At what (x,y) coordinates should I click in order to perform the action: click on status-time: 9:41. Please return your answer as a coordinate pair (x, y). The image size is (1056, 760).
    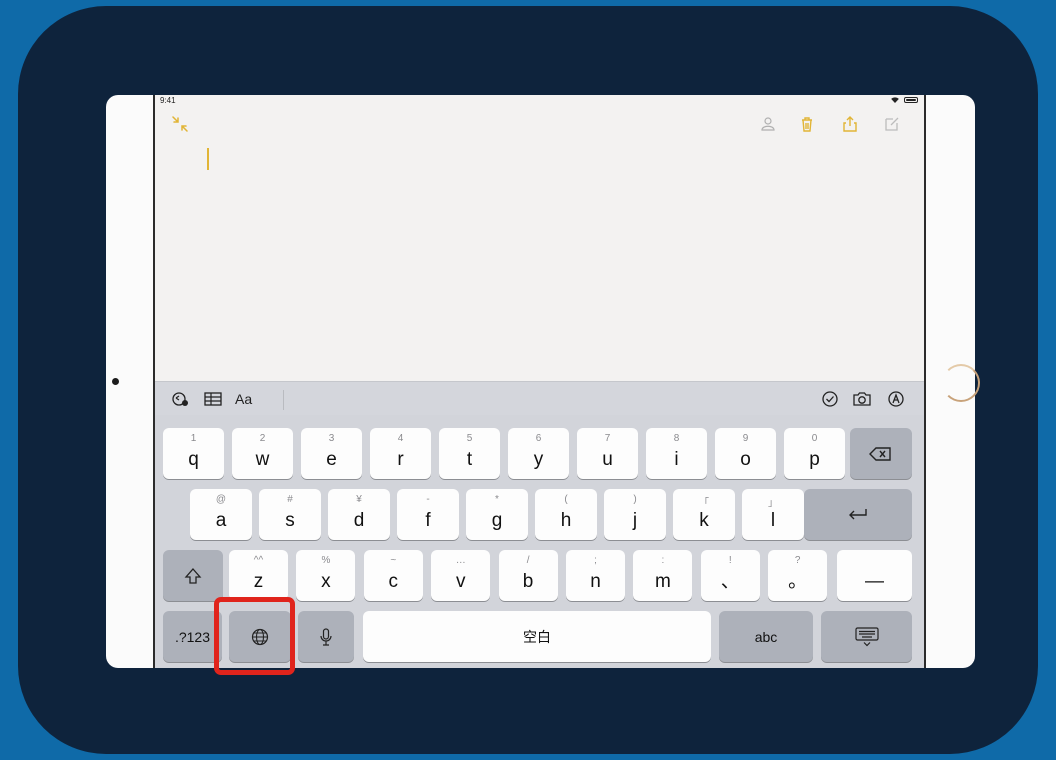
    Looking at the image, I should click on (168, 100).